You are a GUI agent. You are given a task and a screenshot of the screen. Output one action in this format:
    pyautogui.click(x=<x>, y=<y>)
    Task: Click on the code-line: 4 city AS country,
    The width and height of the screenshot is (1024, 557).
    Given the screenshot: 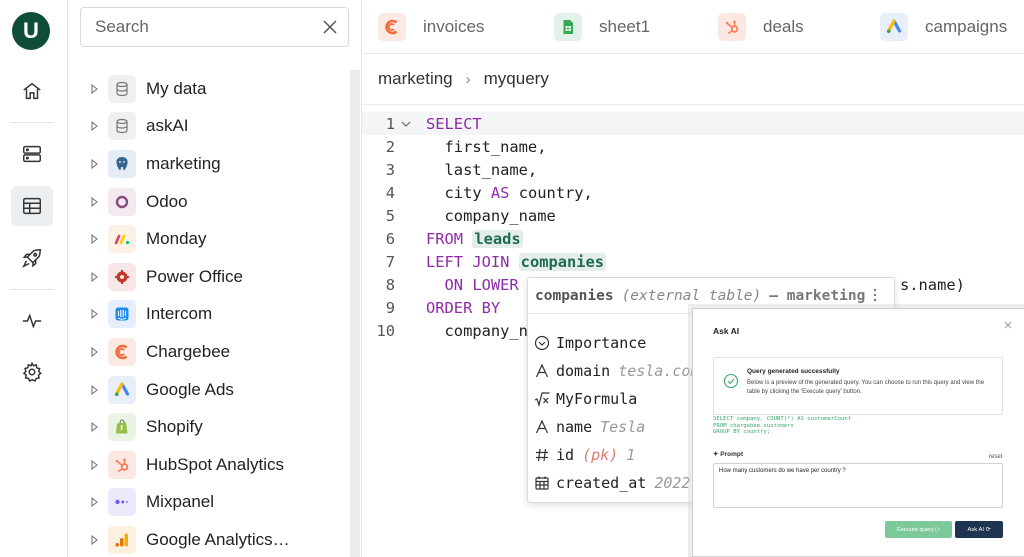 What is the action you would take?
    pyautogui.click(x=693, y=192)
    